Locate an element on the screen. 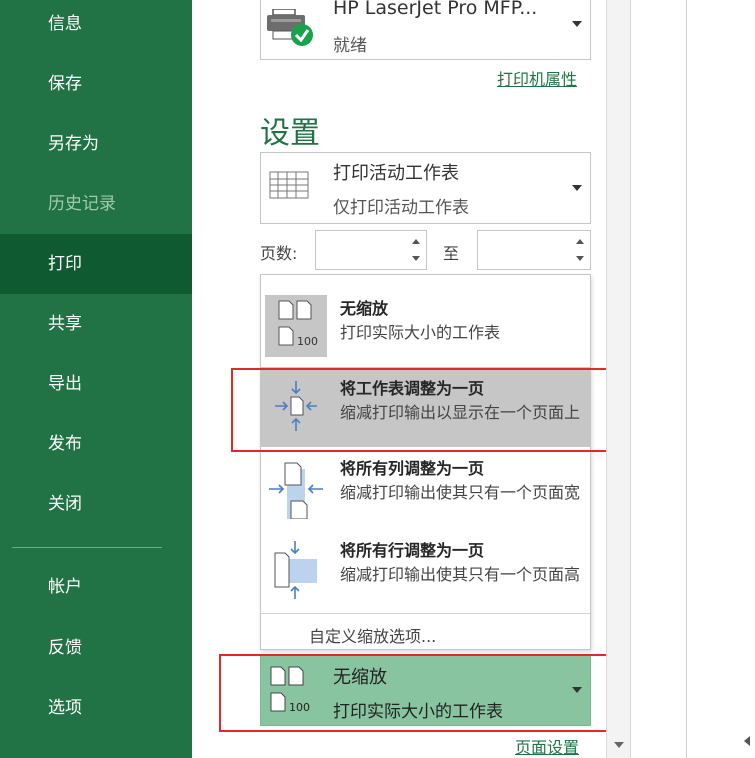 The image size is (755, 758). preview-edge is located at coordinates (686, 379).